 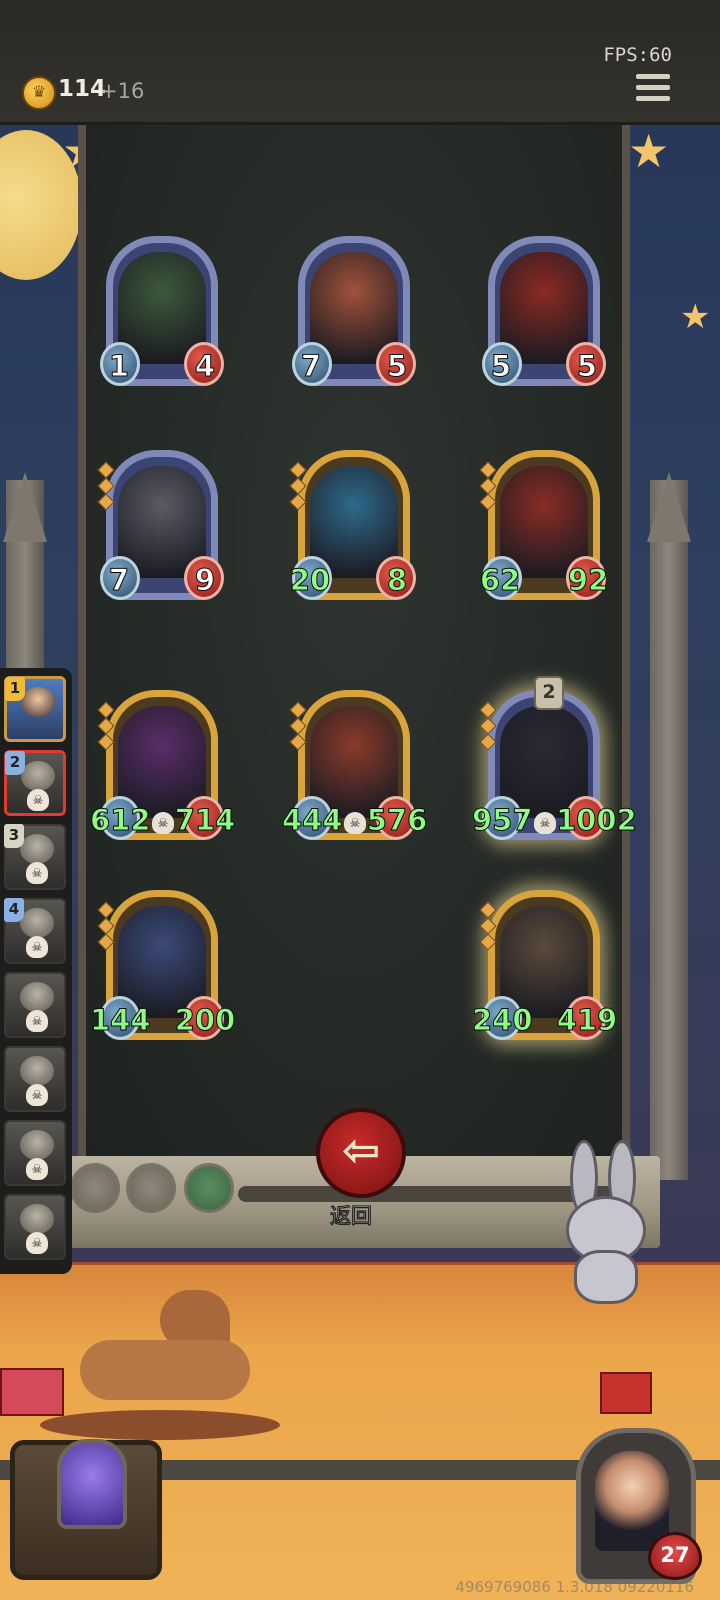 I want to click on fps-counter: FPS:60, so click(x=637, y=55).